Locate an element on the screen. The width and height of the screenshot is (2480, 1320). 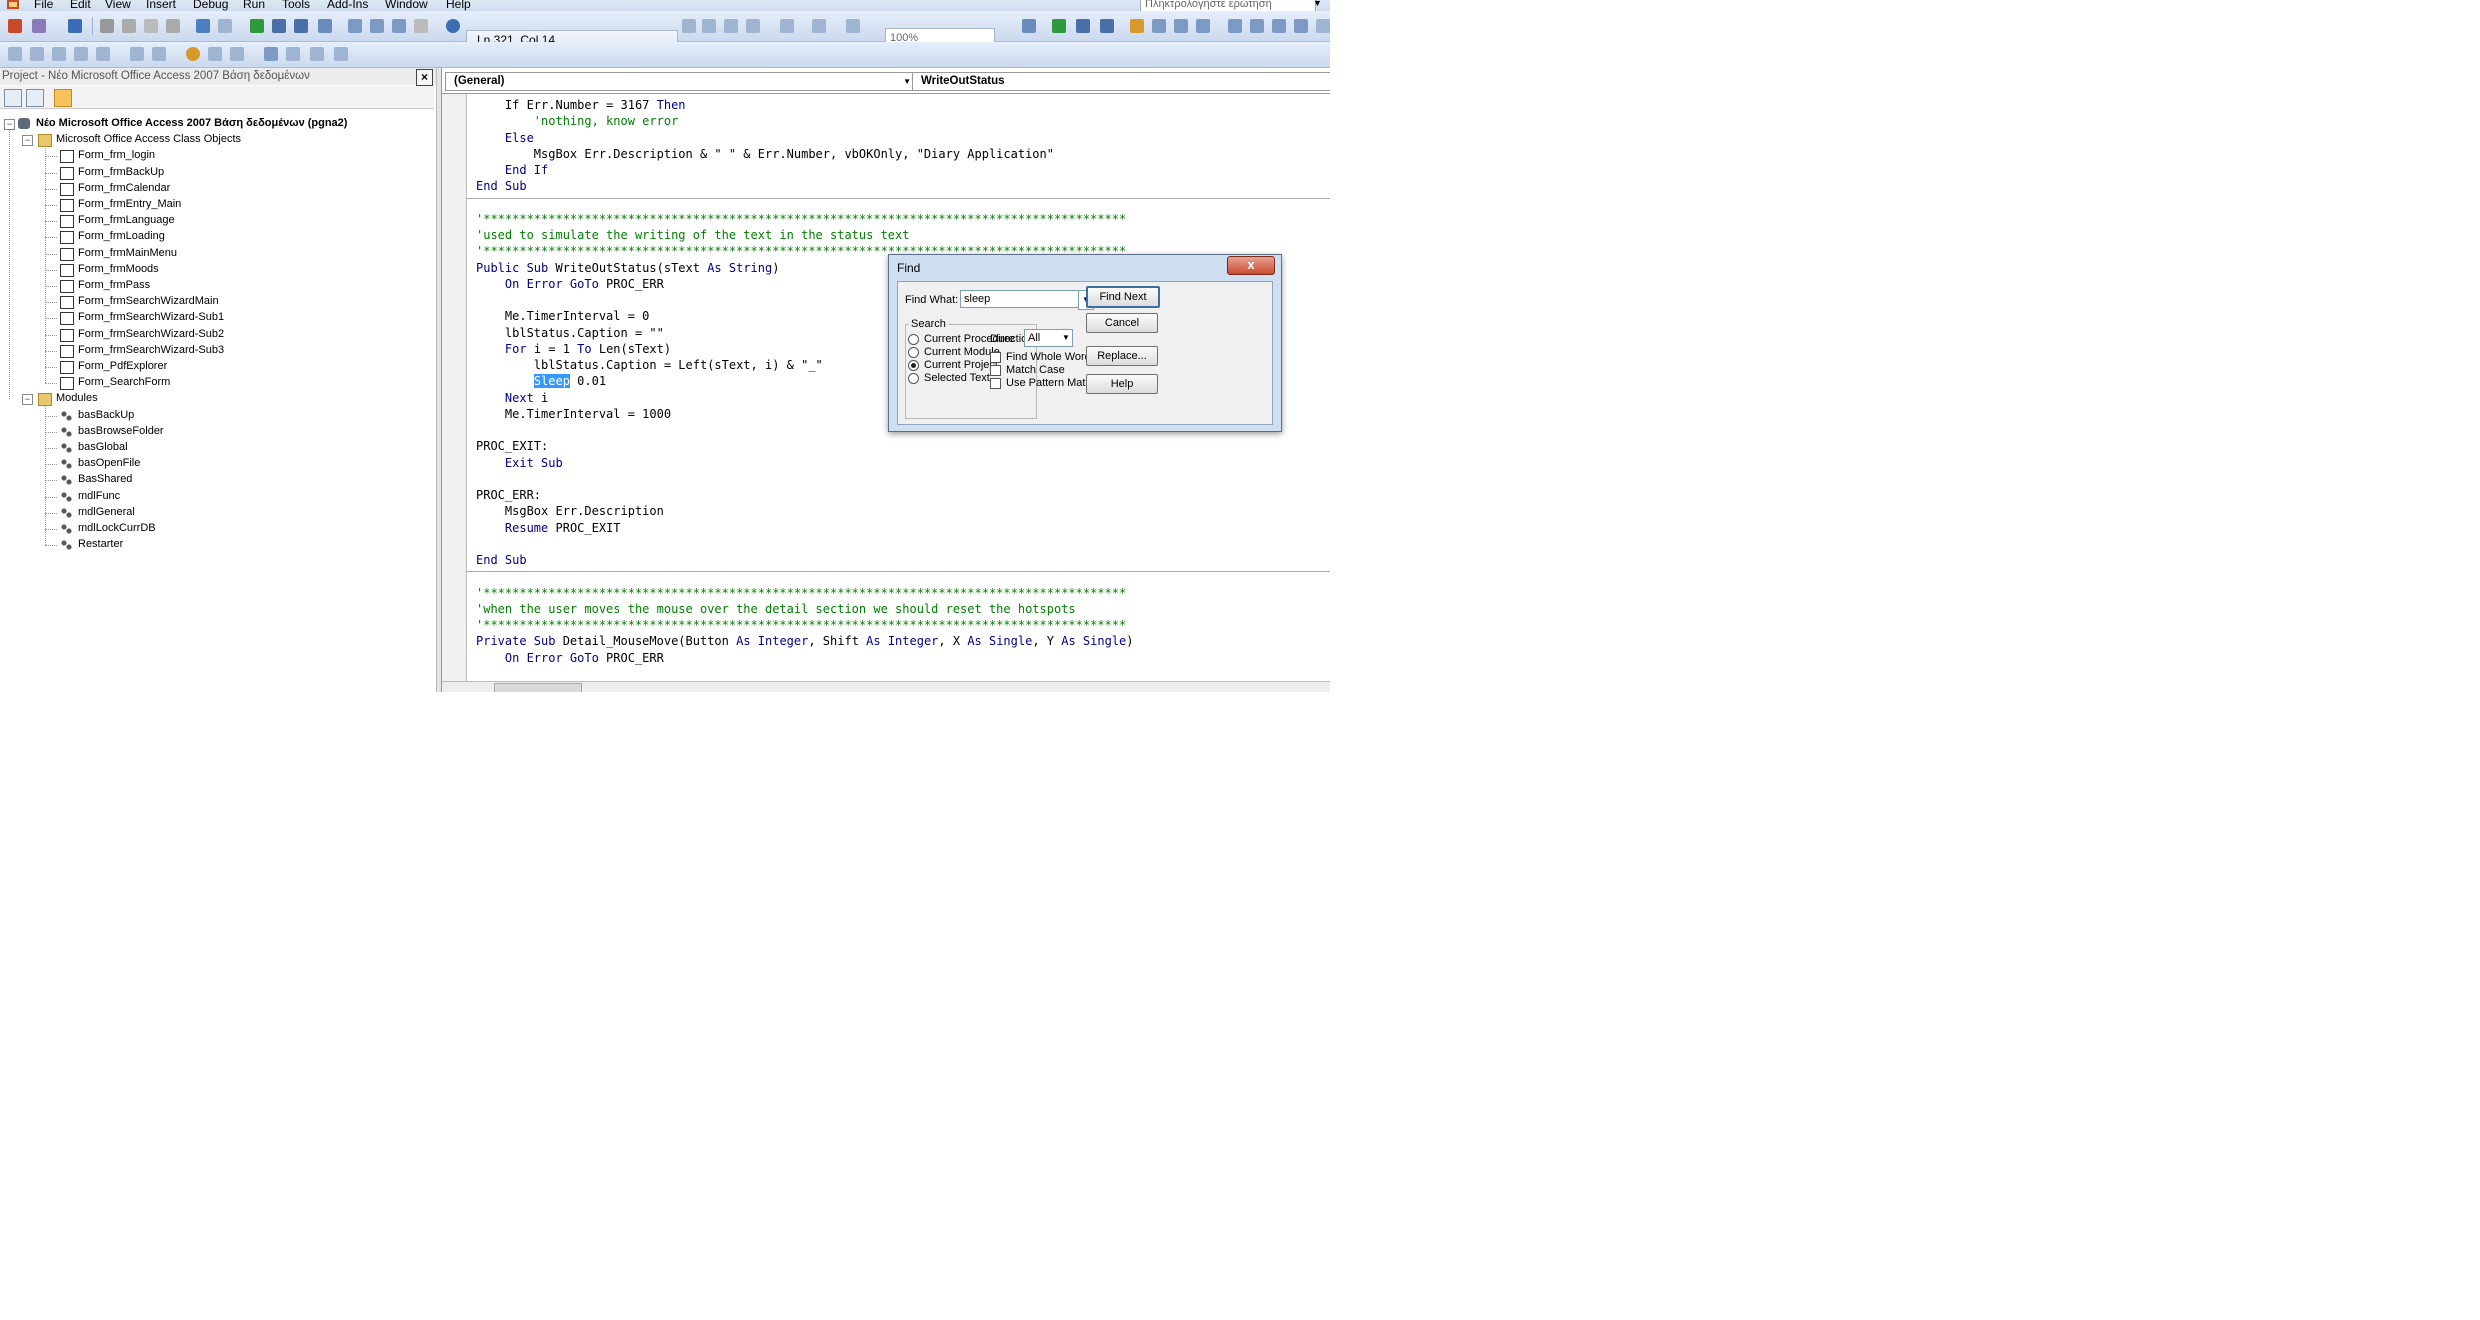
order-icon is located at coordinates (853, 26).